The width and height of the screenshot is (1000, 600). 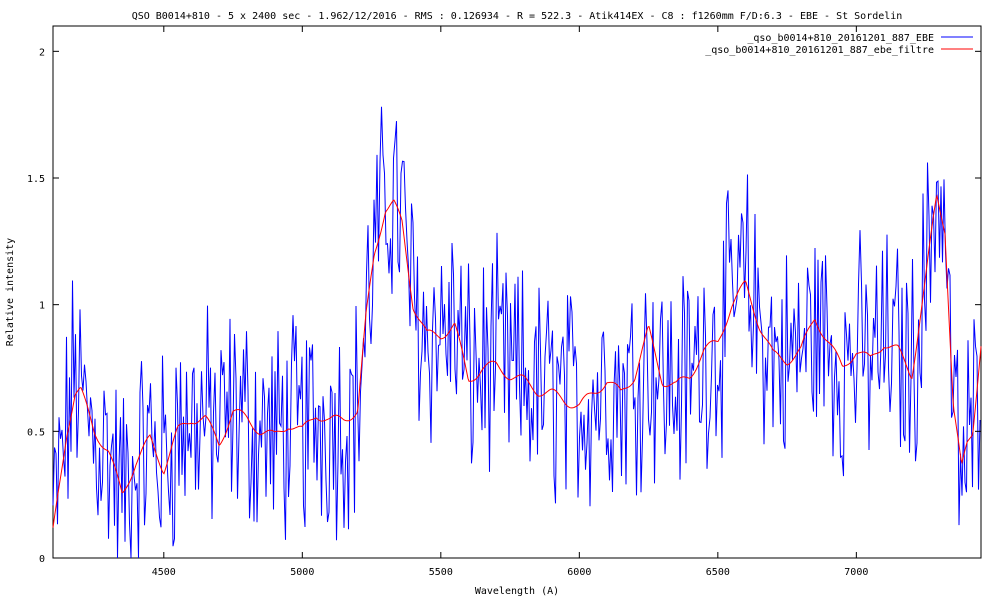 I want to click on x-tick-label: 6500, so click(x=718, y=572).